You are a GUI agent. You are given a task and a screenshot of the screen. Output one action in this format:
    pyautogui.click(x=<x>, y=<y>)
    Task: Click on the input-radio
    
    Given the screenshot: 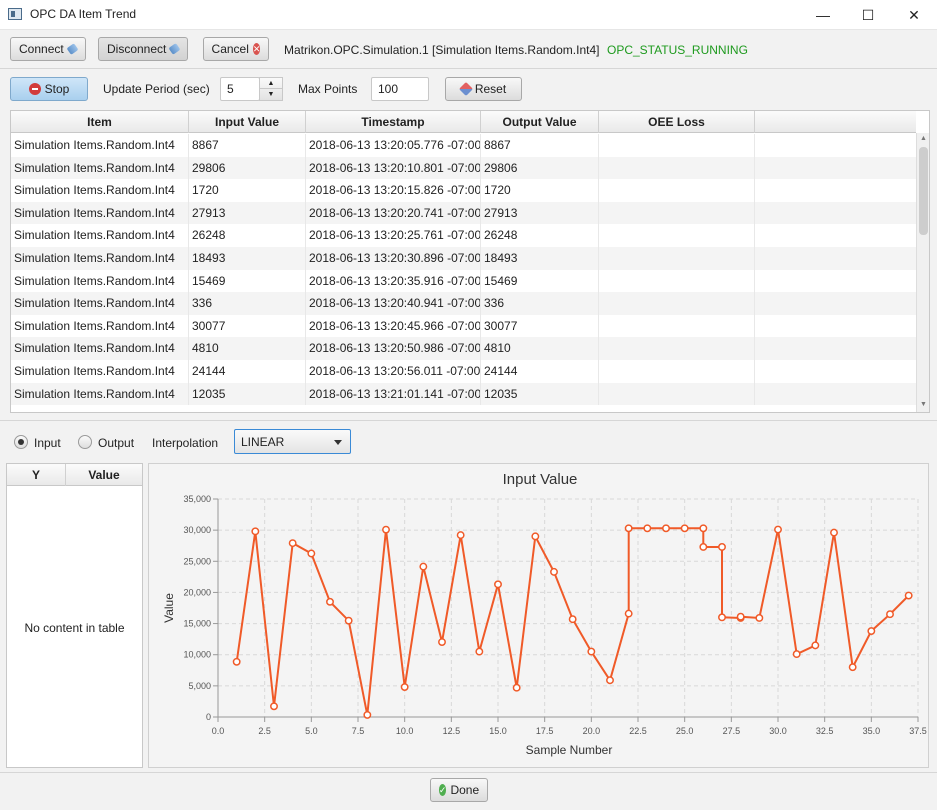 What is the action you would take?
    pyautogui.click(x=21, y=442)
    